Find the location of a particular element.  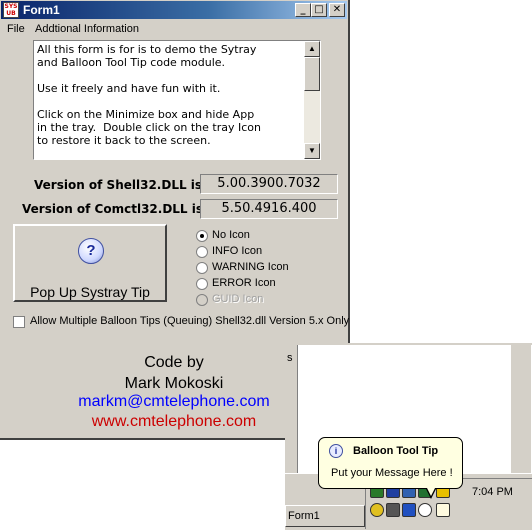

comctl32-version-label: Version of Comctl32.DLL is is located at coordinates (113, 209).